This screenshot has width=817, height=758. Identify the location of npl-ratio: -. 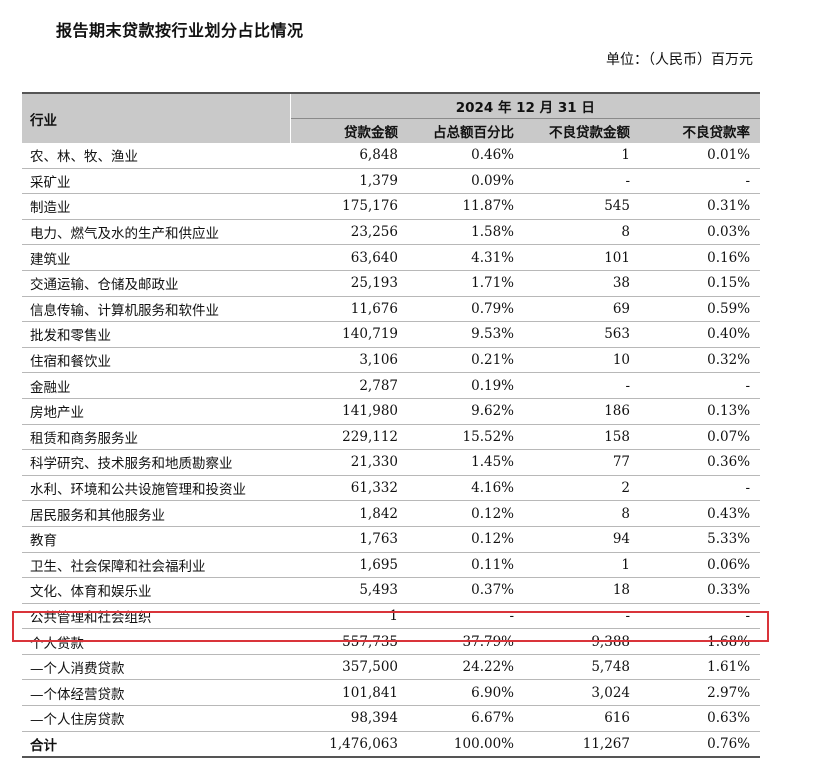
(700, 385).